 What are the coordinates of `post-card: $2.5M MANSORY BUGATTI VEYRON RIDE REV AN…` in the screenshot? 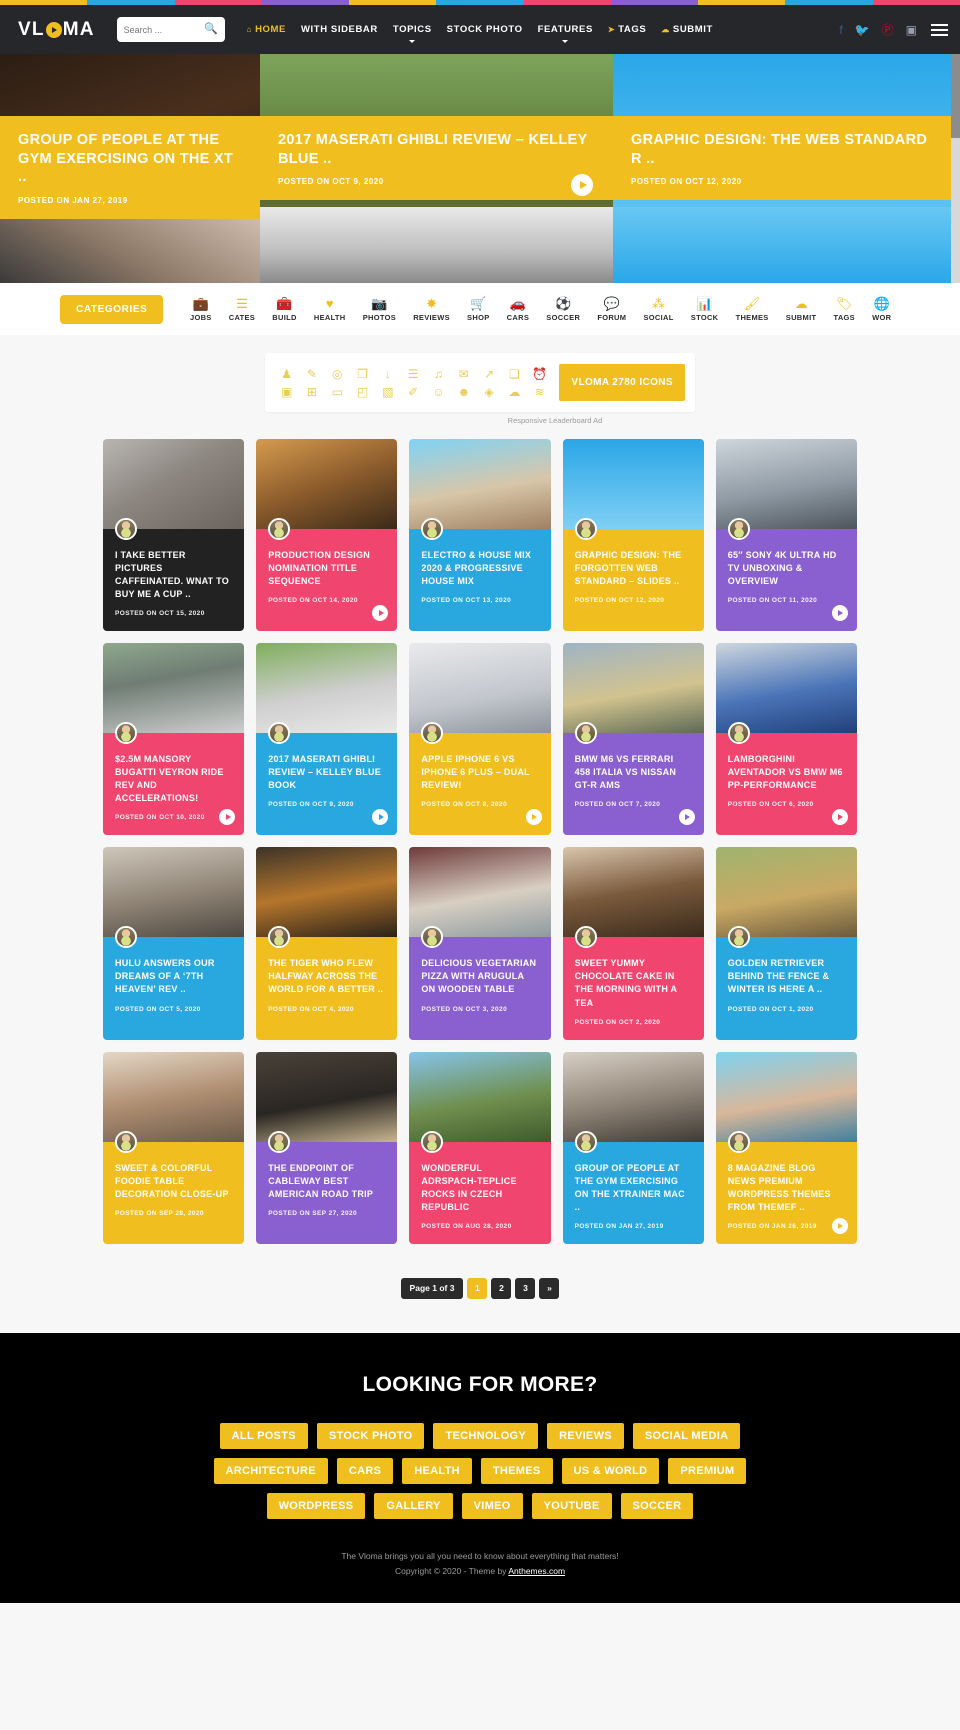 It's located at (174, 739).